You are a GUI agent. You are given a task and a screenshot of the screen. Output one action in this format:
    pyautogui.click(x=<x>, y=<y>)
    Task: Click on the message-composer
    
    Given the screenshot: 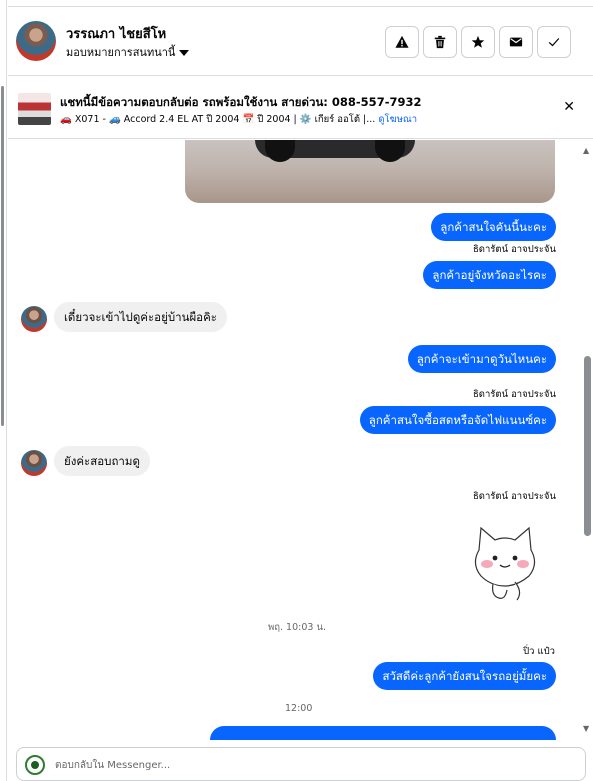 What is the action you would take?
    pyautogui.click(x=301, y=764)
    